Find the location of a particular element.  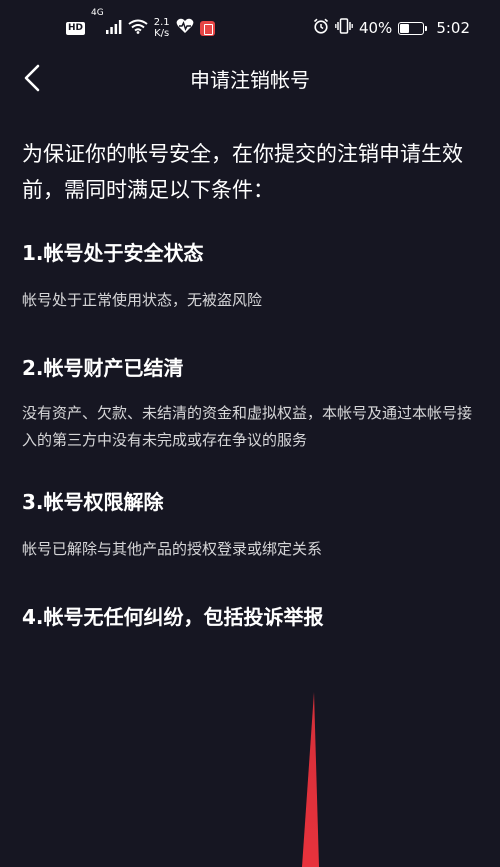

status-right: 40% 5:02 is located at coordinates (391, 28).